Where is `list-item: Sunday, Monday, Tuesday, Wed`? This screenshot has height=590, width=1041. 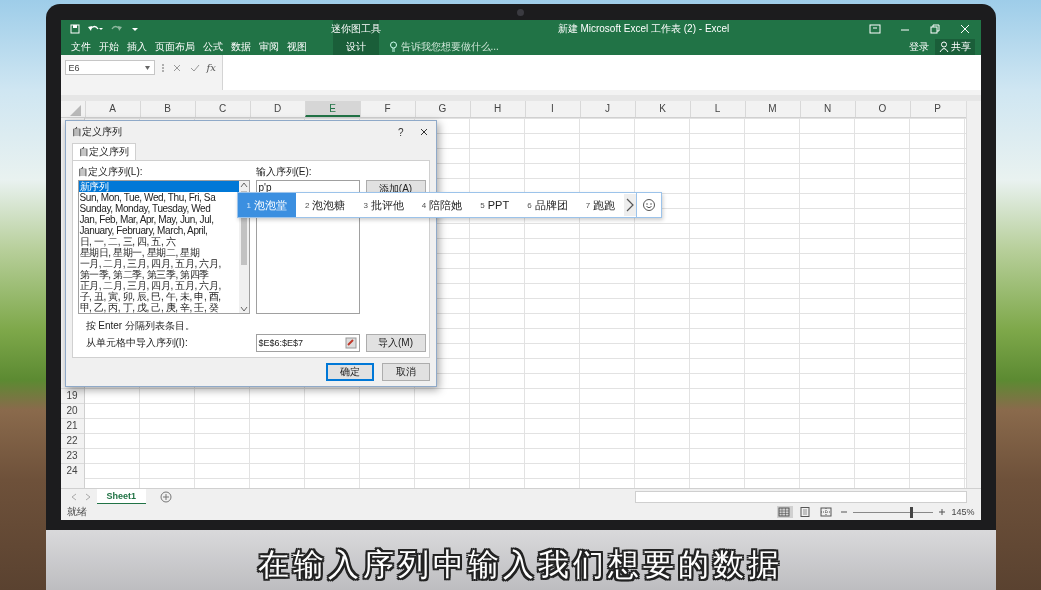 list-item: Sunday, Monday, Tuesday, Wed is located at coordinates (158, 208).